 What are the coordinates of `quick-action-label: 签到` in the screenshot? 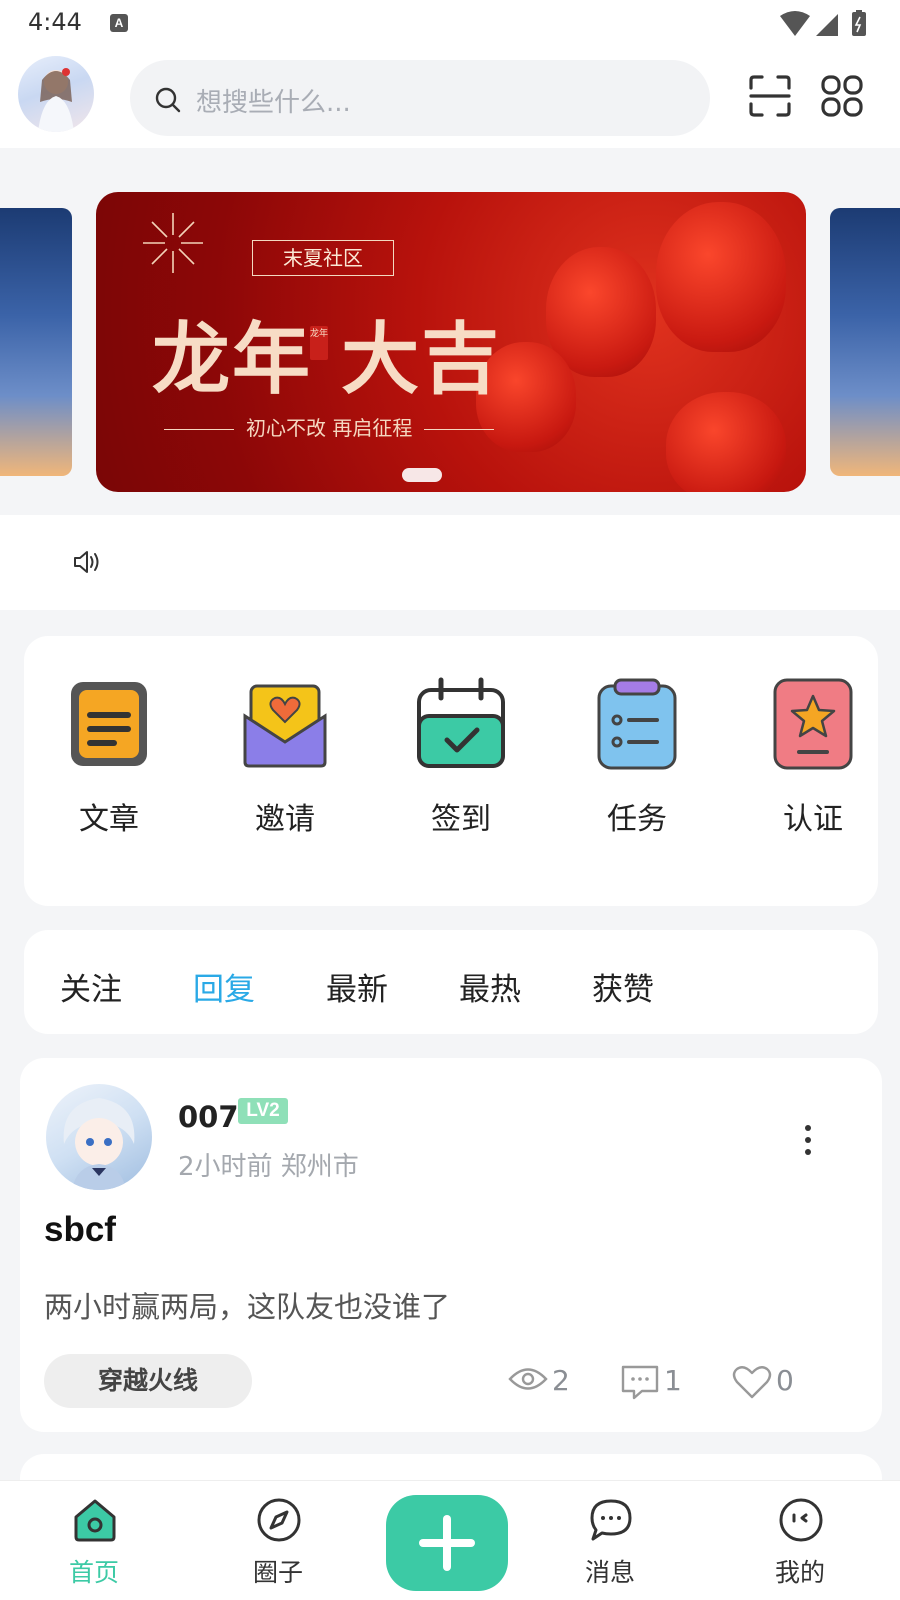 It's located at (461, 819).